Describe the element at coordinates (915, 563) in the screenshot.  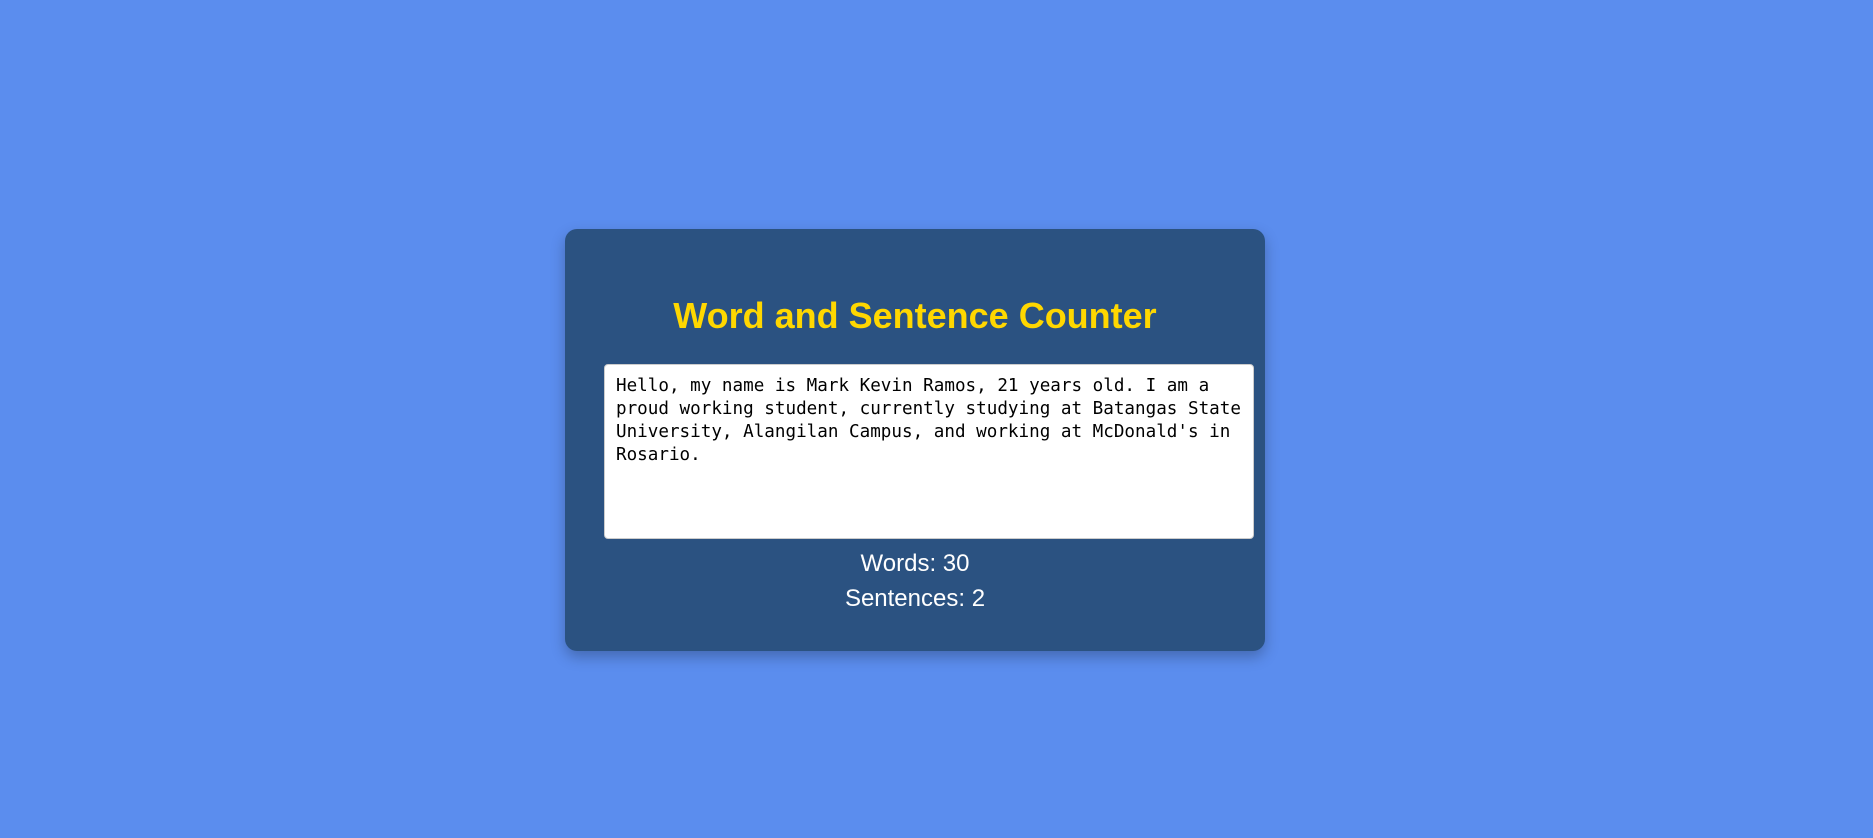
I see `word-count: Words: 30` at that location.